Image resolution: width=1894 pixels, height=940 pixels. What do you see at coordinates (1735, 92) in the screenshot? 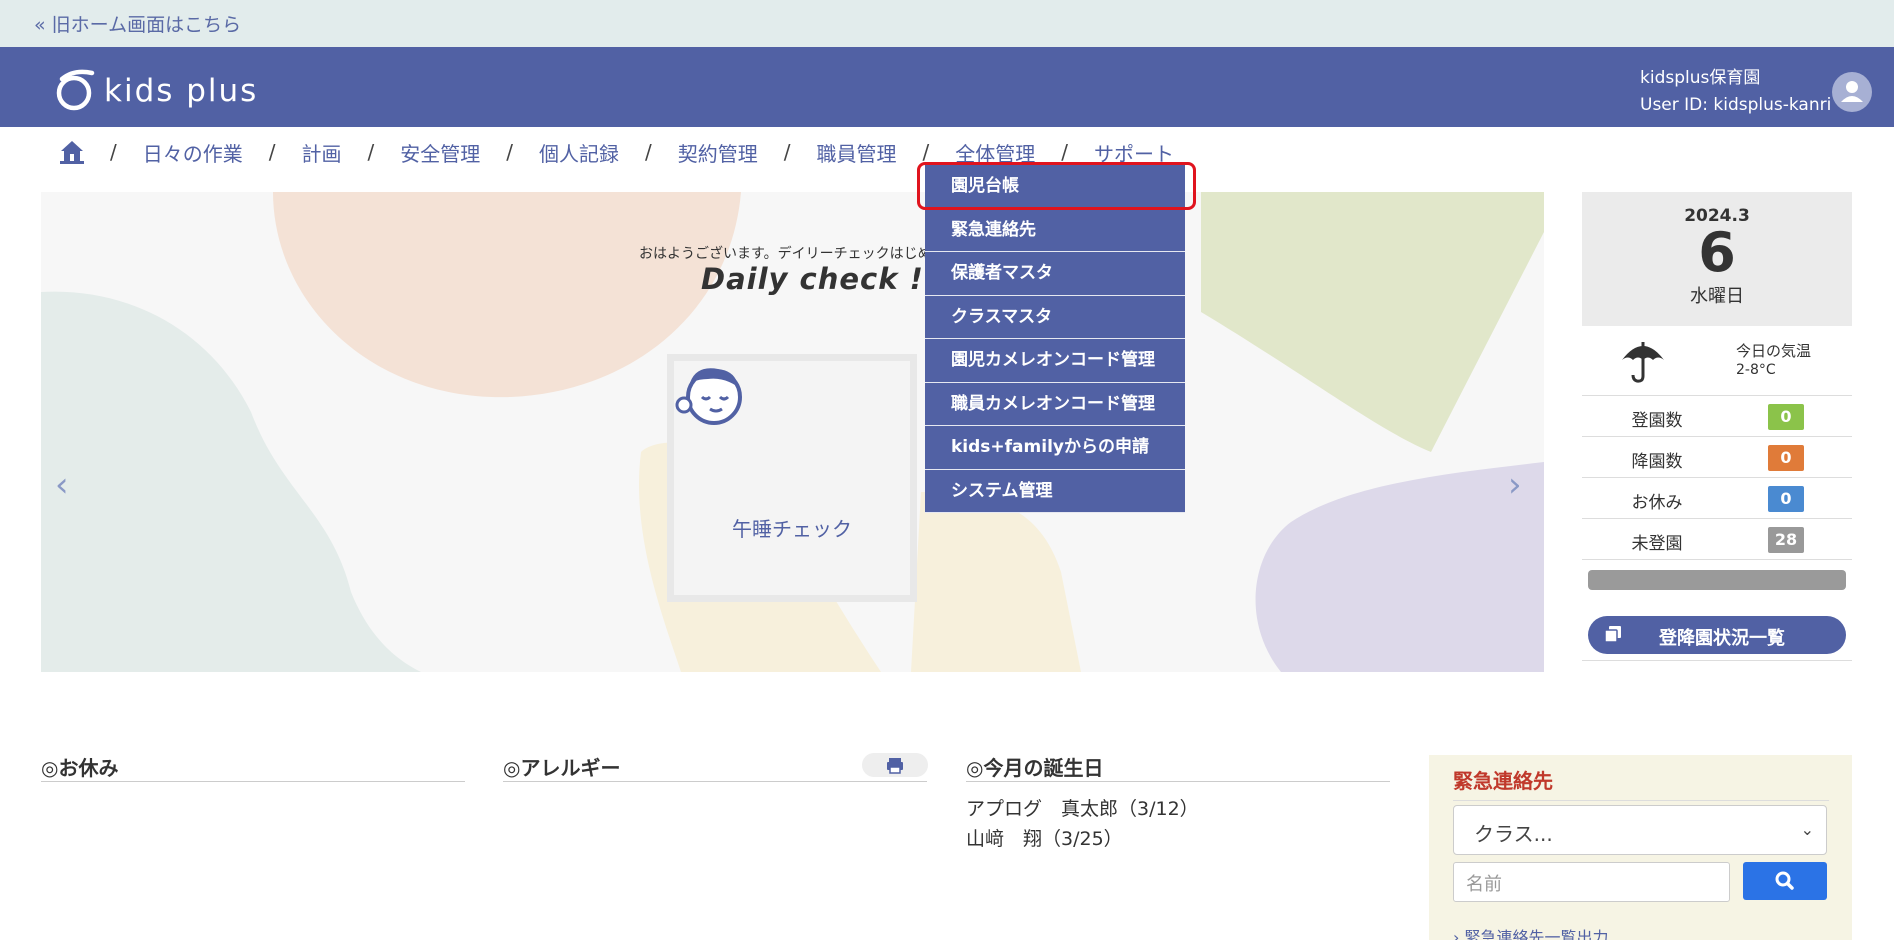
I see `user-info: kidsplus保育園 User ID: kidsplus-kanri` at bounding box center [1735, 92].